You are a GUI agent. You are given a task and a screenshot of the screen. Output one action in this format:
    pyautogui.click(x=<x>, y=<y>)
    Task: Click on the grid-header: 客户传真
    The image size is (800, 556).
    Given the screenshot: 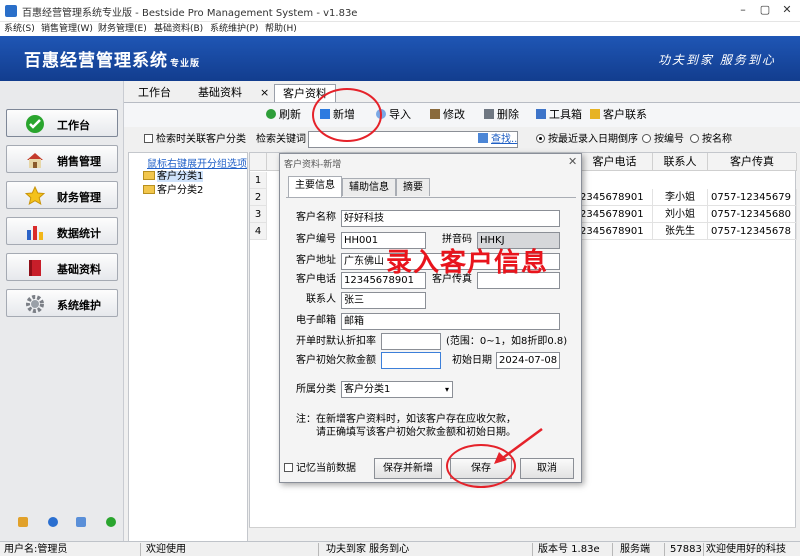 What is the action you would take?
    pyautogui.click(x=752, y=162)
    